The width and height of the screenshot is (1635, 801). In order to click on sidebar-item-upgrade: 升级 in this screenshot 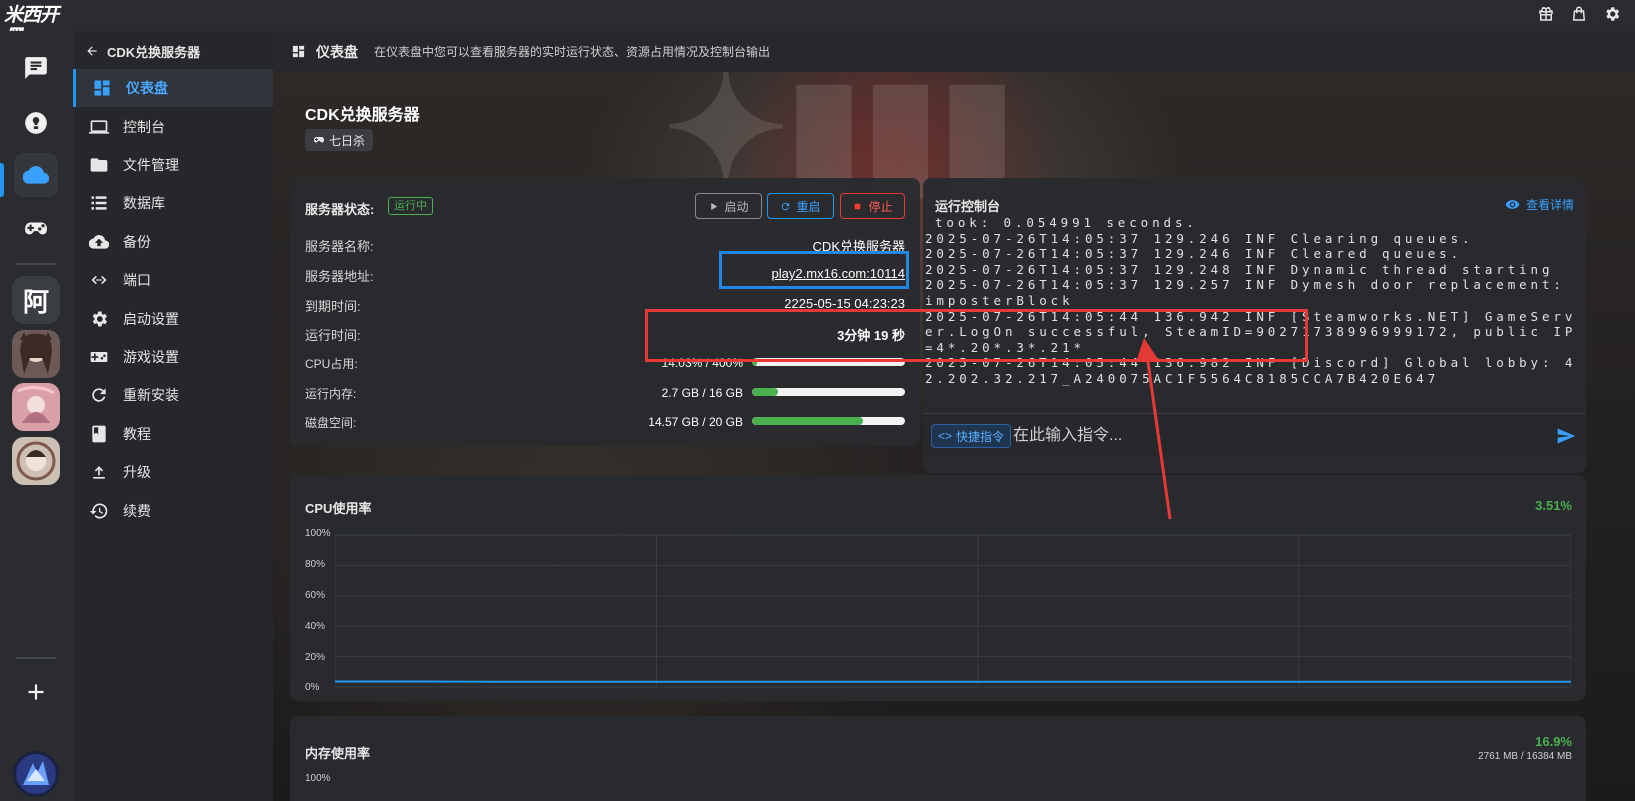, I will do `click(173, 472)`.